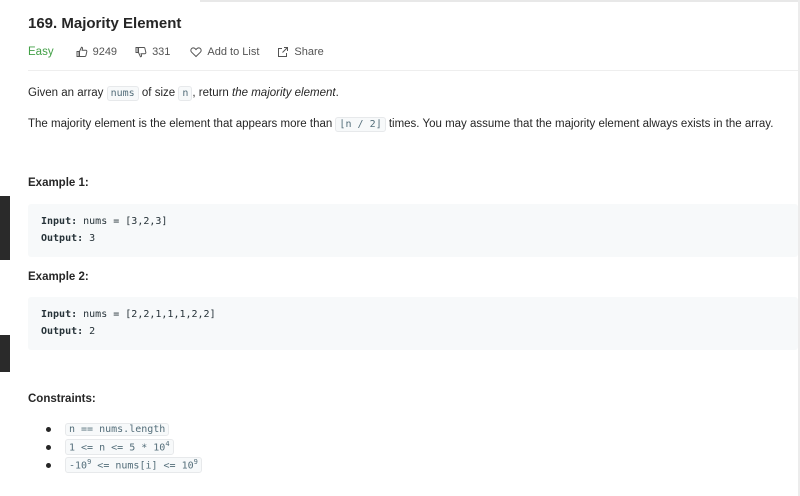 Image resolution: width=800 pixels, height=496 pixels. Describe the element at coordinates (284, 93) in the screenshot. I see `emphasis-text: the majority element` at that location.